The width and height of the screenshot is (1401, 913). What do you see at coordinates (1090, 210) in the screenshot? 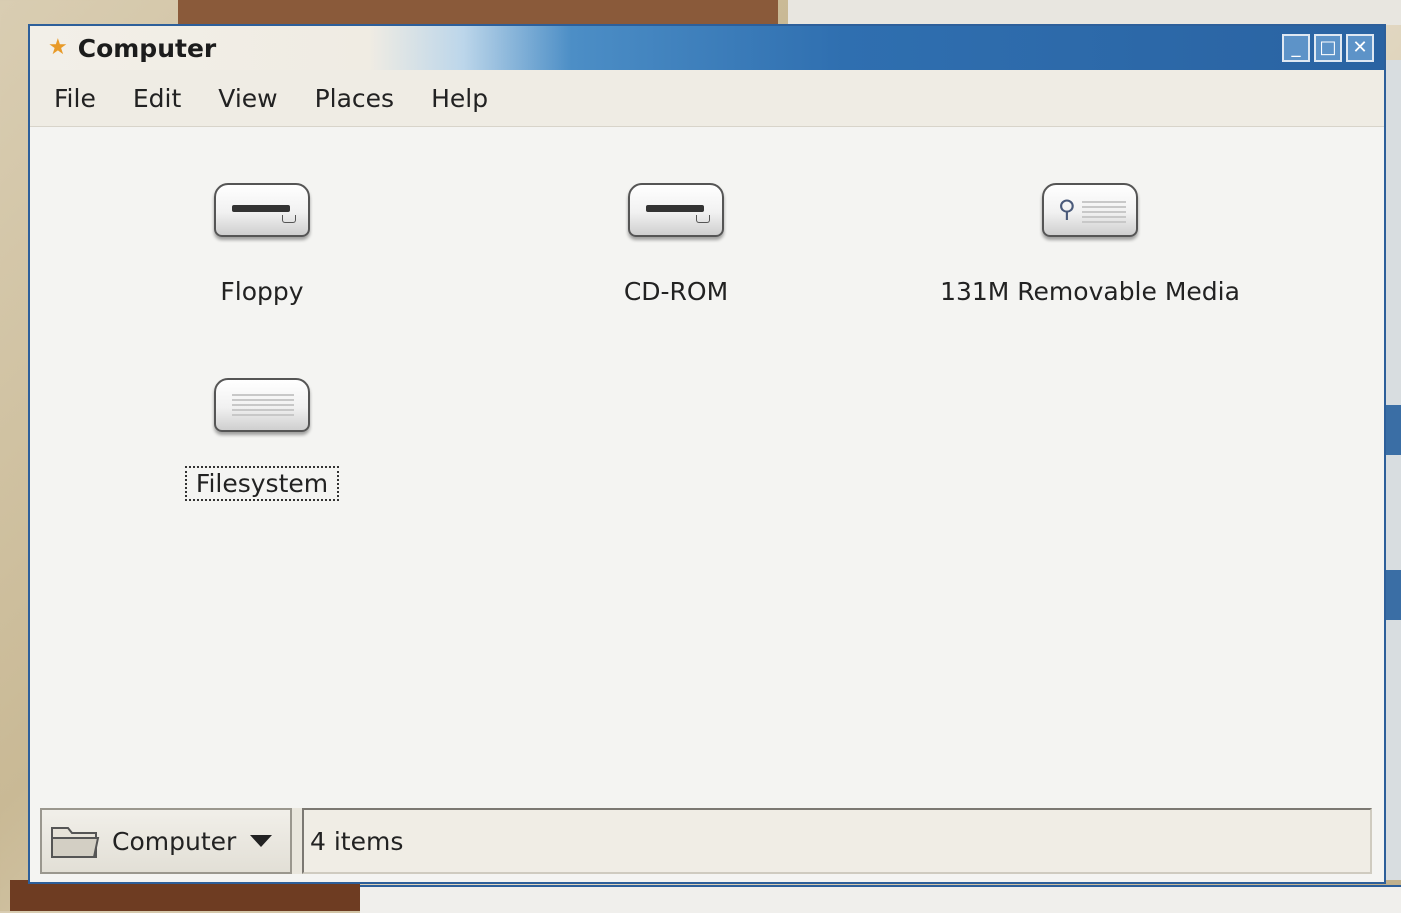
I see `usb-drive-icon: ⚲` at bounding box center [1090, 210].